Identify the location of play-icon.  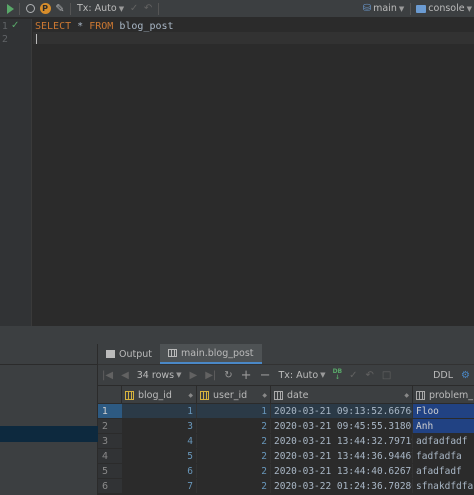
(10, 8).